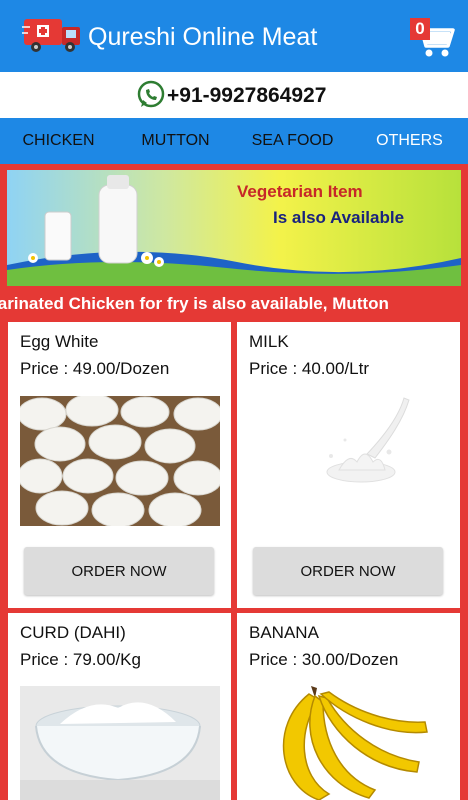  Describe the element at coordinates (203, 37) in the screenshot. I see `app-title: Qureshi Online Meat` at that location.